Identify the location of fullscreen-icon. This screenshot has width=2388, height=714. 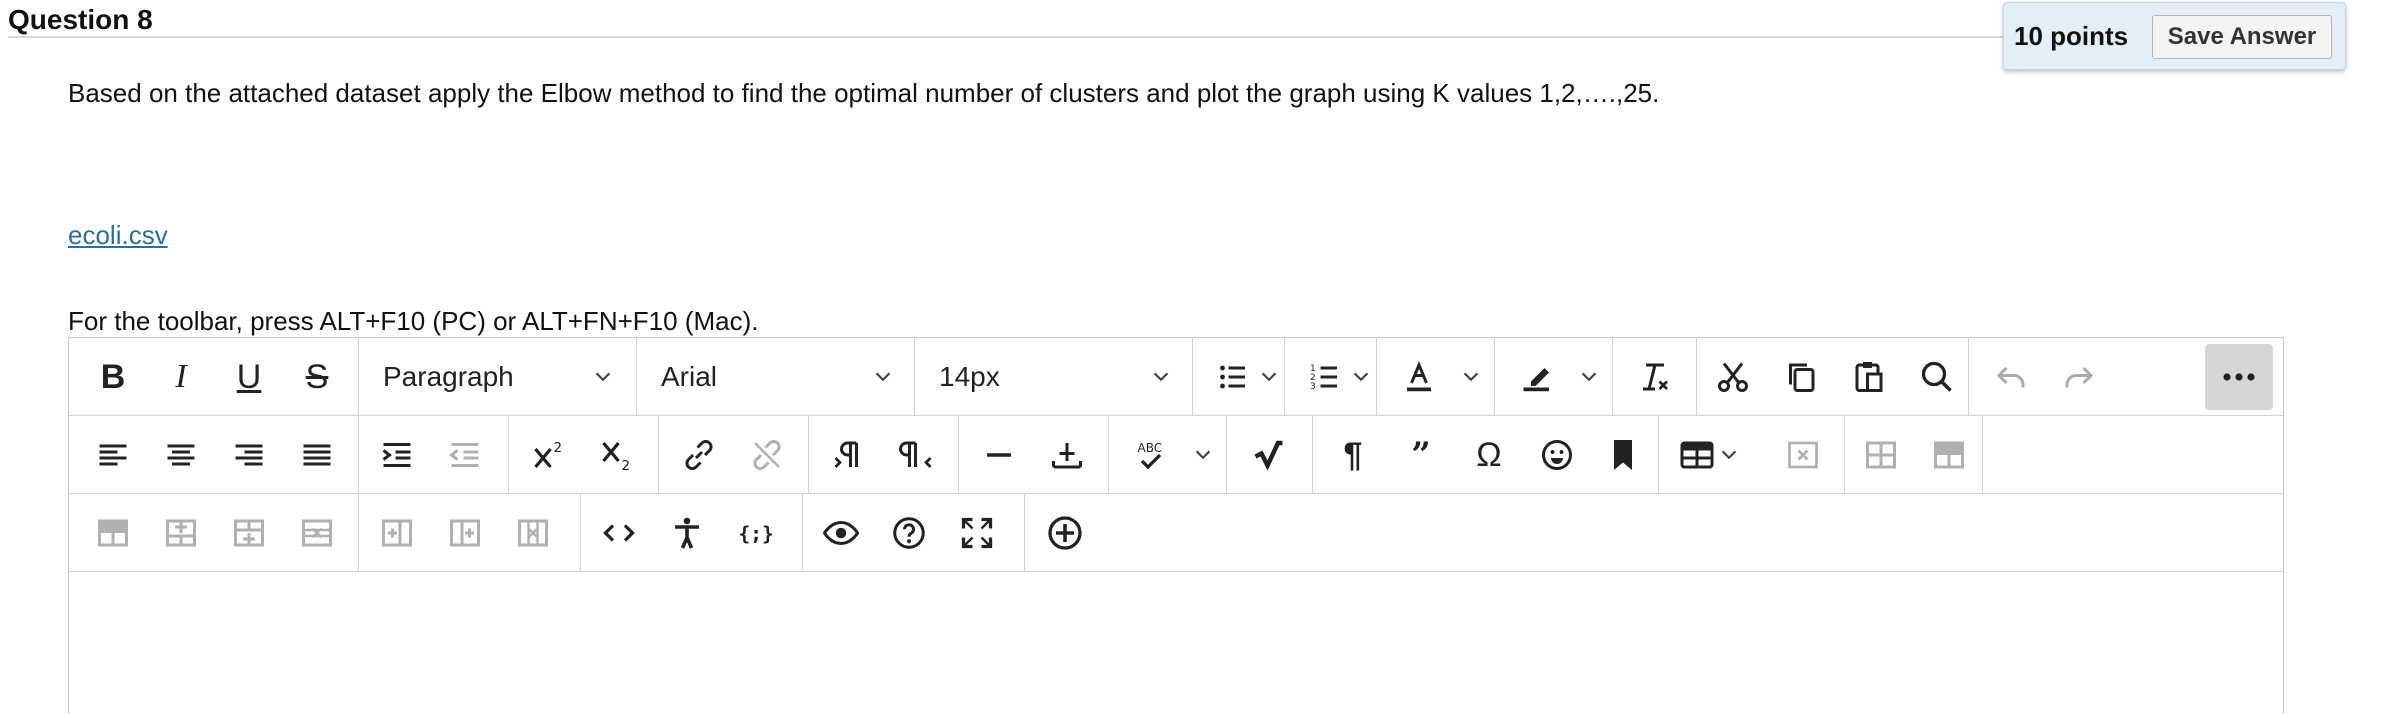
(977, 533).